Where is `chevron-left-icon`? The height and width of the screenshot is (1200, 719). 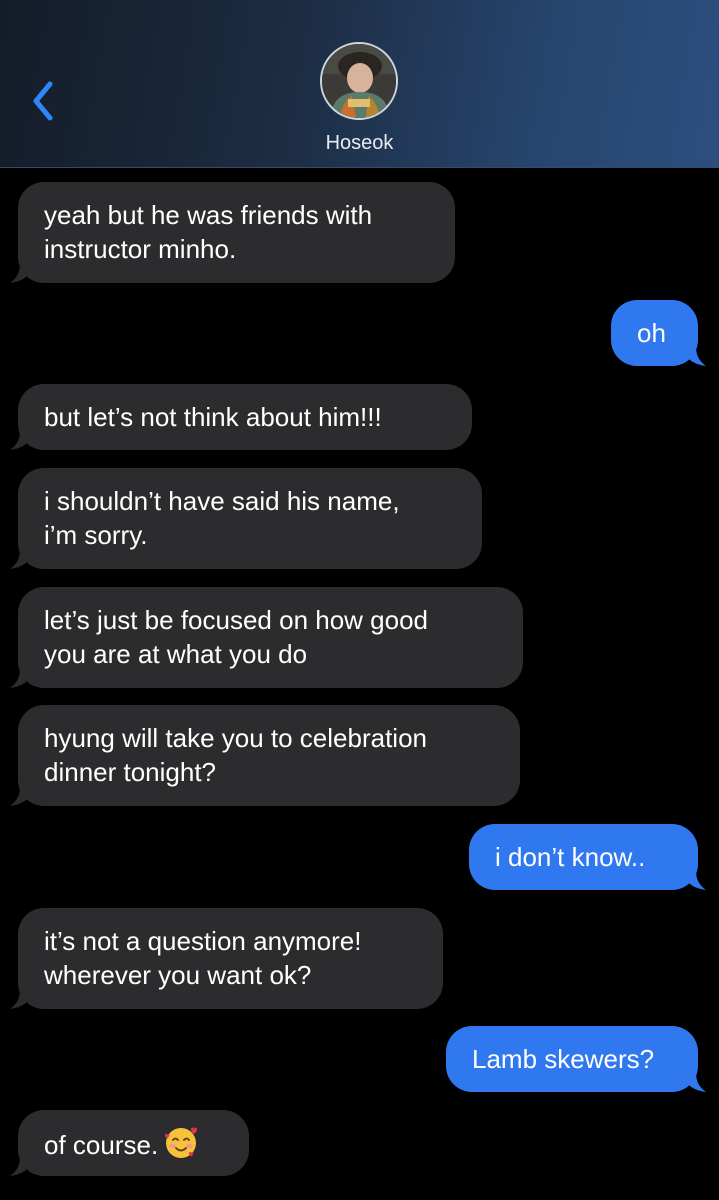 chevron-left-icon is located at coordinates (43, 101).